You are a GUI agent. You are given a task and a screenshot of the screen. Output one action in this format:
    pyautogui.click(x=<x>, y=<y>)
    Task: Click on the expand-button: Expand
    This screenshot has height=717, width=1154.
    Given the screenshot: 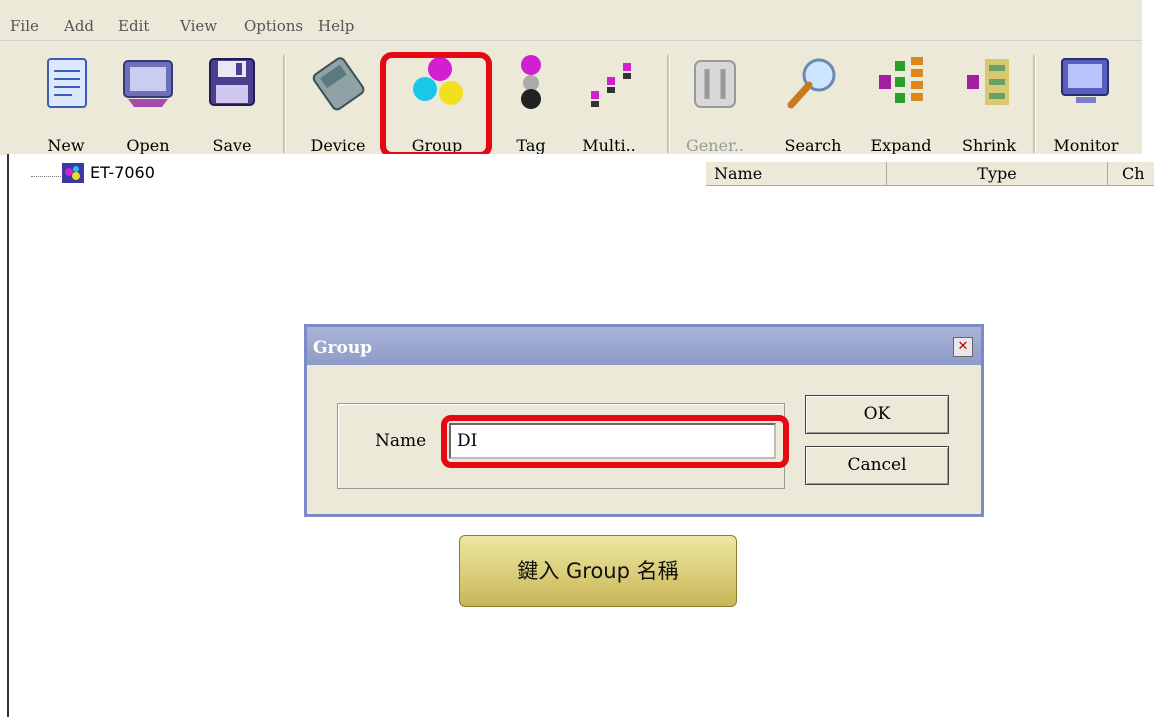 What is the action you would take?
    pyautogui.click(x=901, y=103)
    